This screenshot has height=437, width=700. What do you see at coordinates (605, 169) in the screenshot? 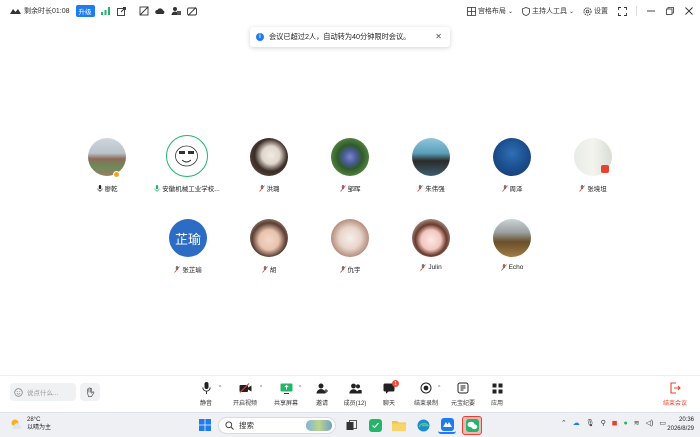
I see `shared-screen-badge-icon` at bounding box center [605, 169].